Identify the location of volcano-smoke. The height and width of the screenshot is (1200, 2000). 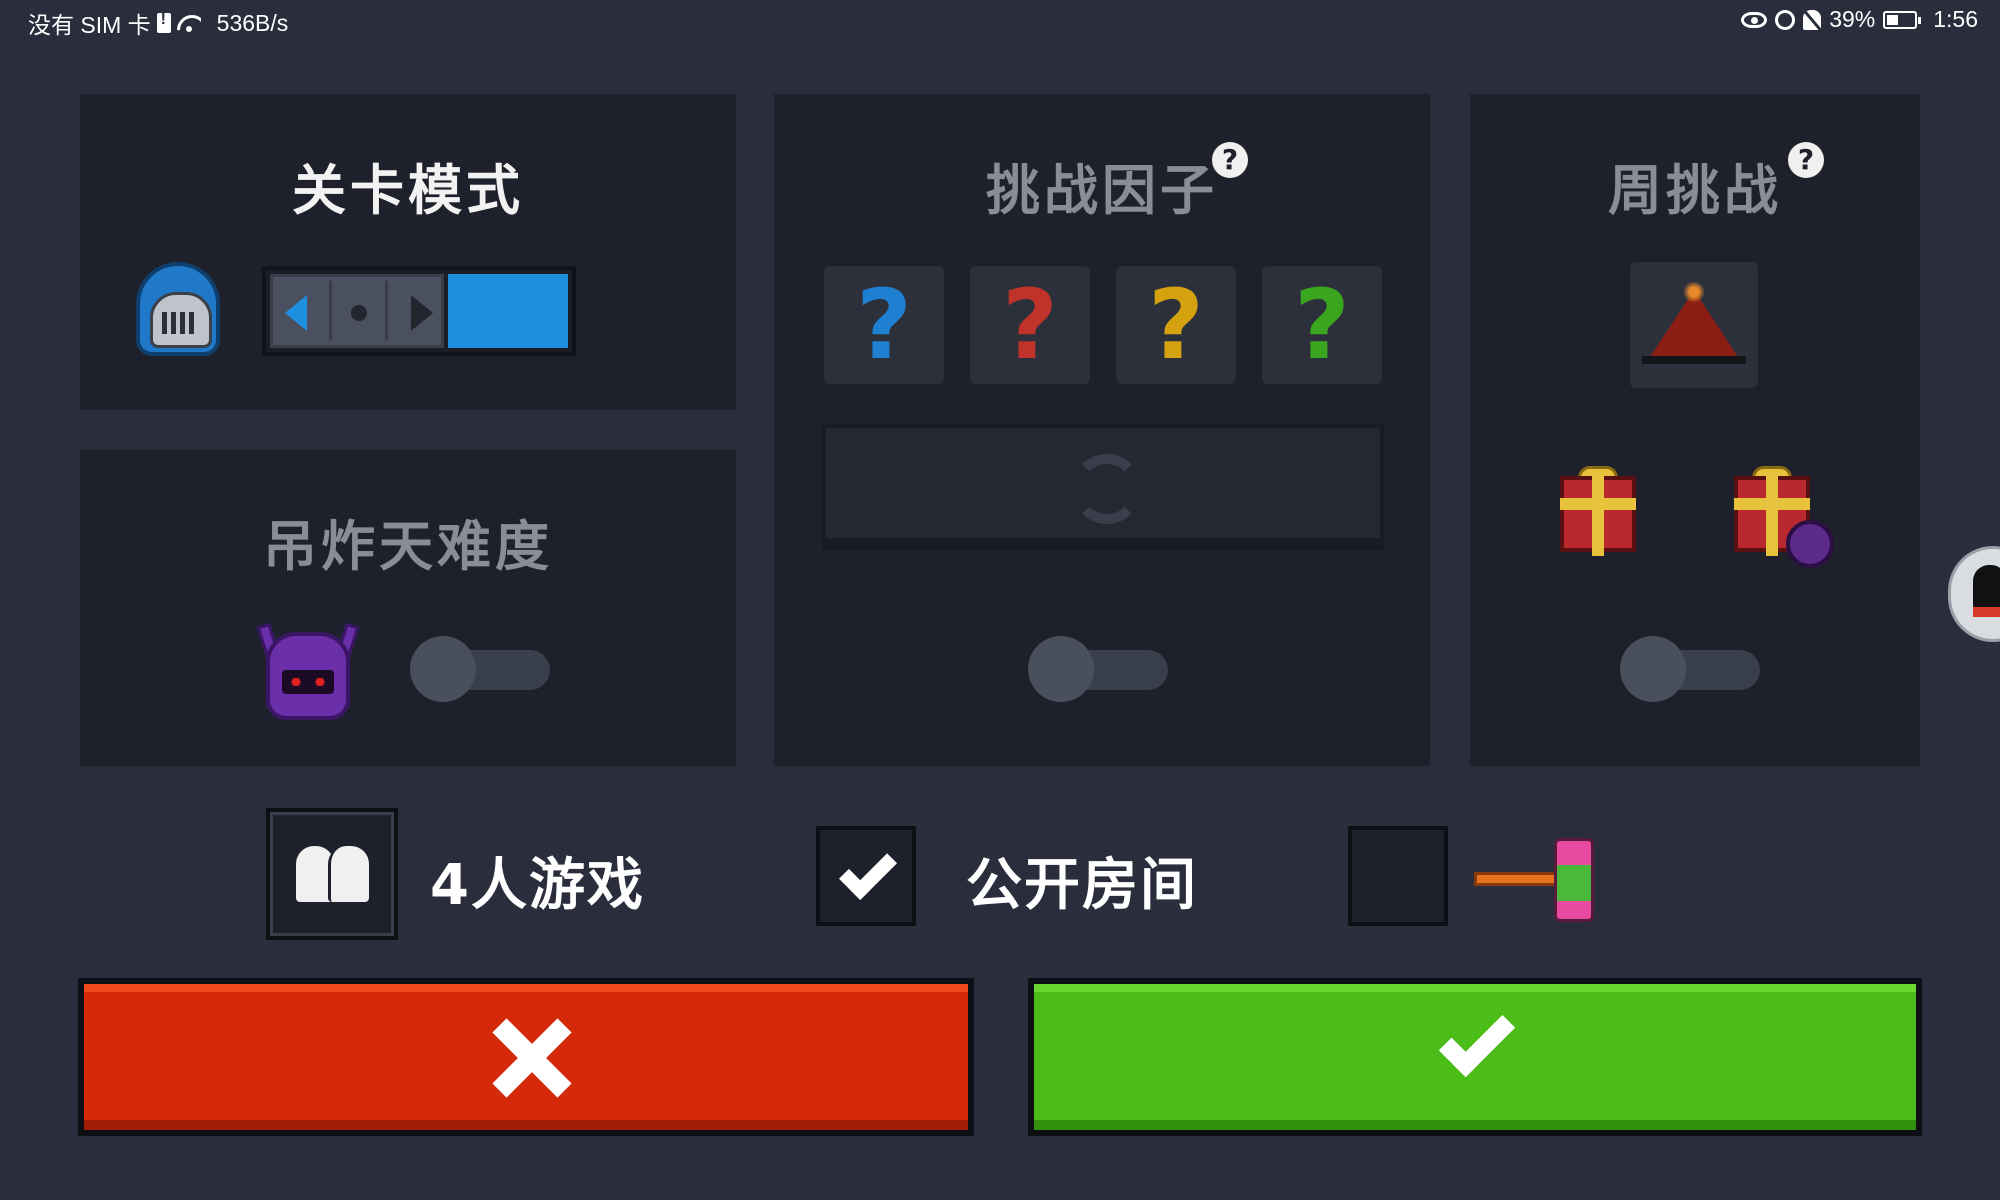
(1694, 292).